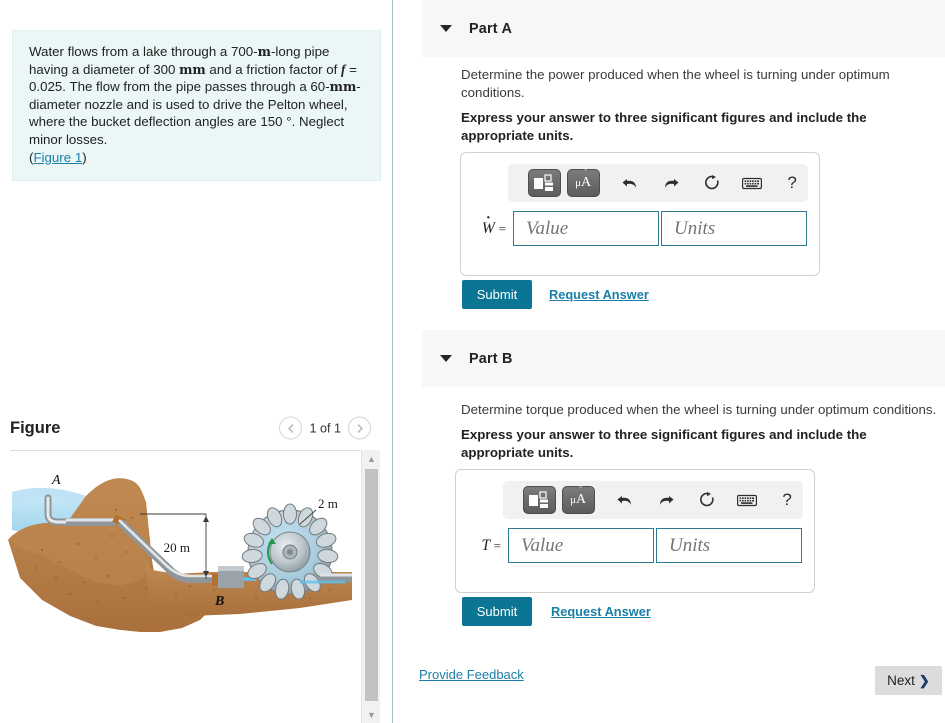  Describe the element at coordinates (485, 545) in the screenshot. I see `variable-t: T` at that location.